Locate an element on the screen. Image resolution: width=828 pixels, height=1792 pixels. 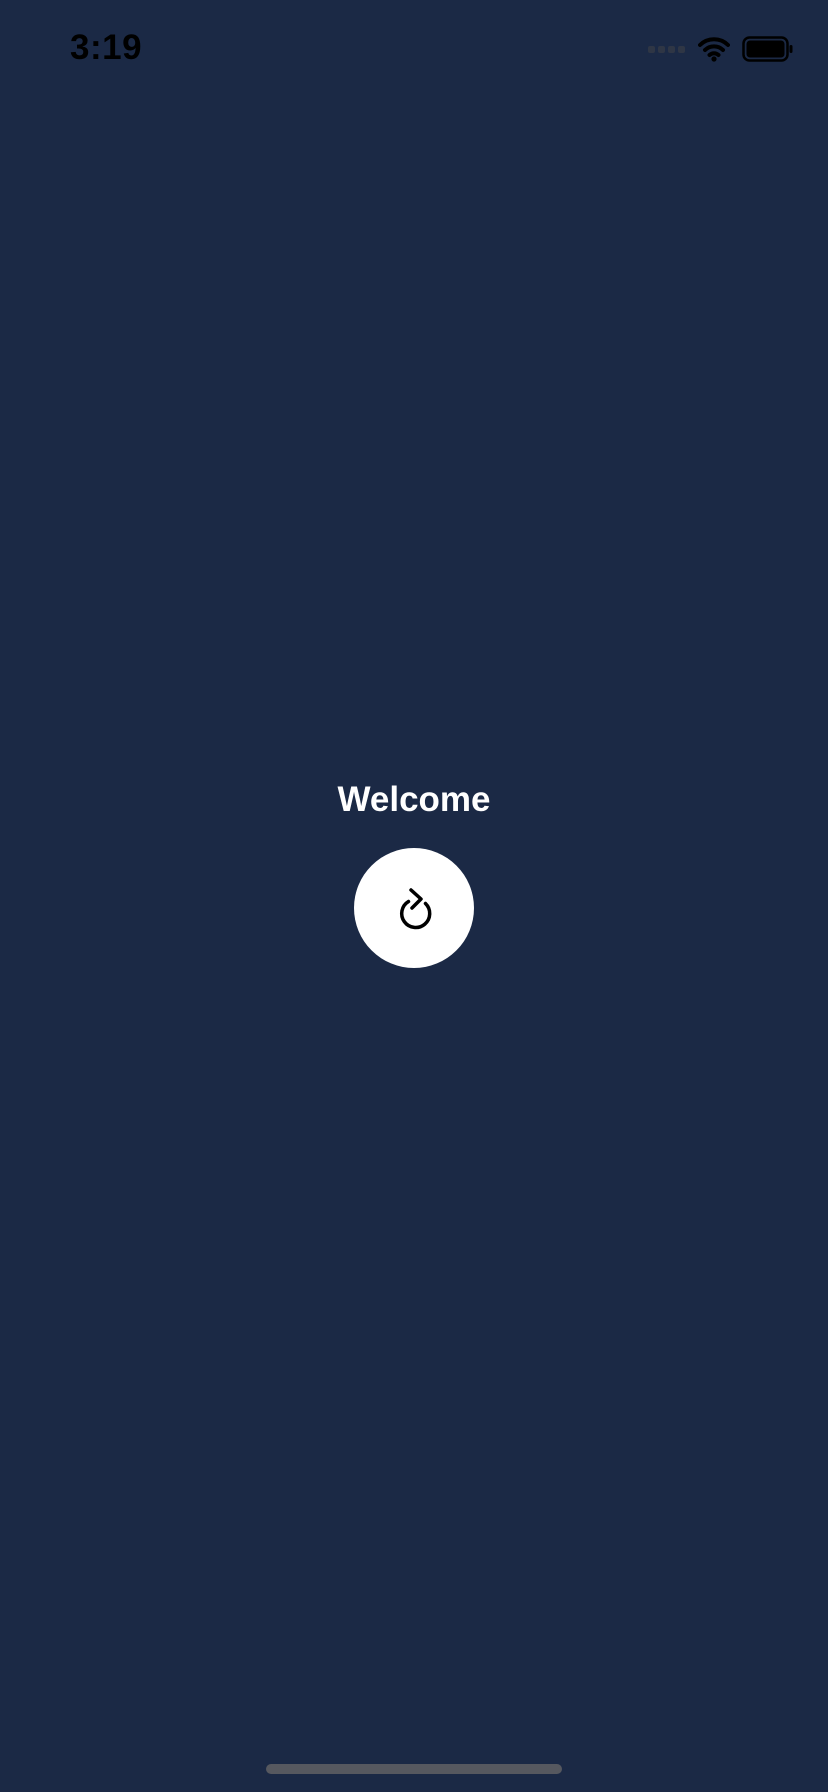
cellular-signal-icon is located at coordinates (666, 49).